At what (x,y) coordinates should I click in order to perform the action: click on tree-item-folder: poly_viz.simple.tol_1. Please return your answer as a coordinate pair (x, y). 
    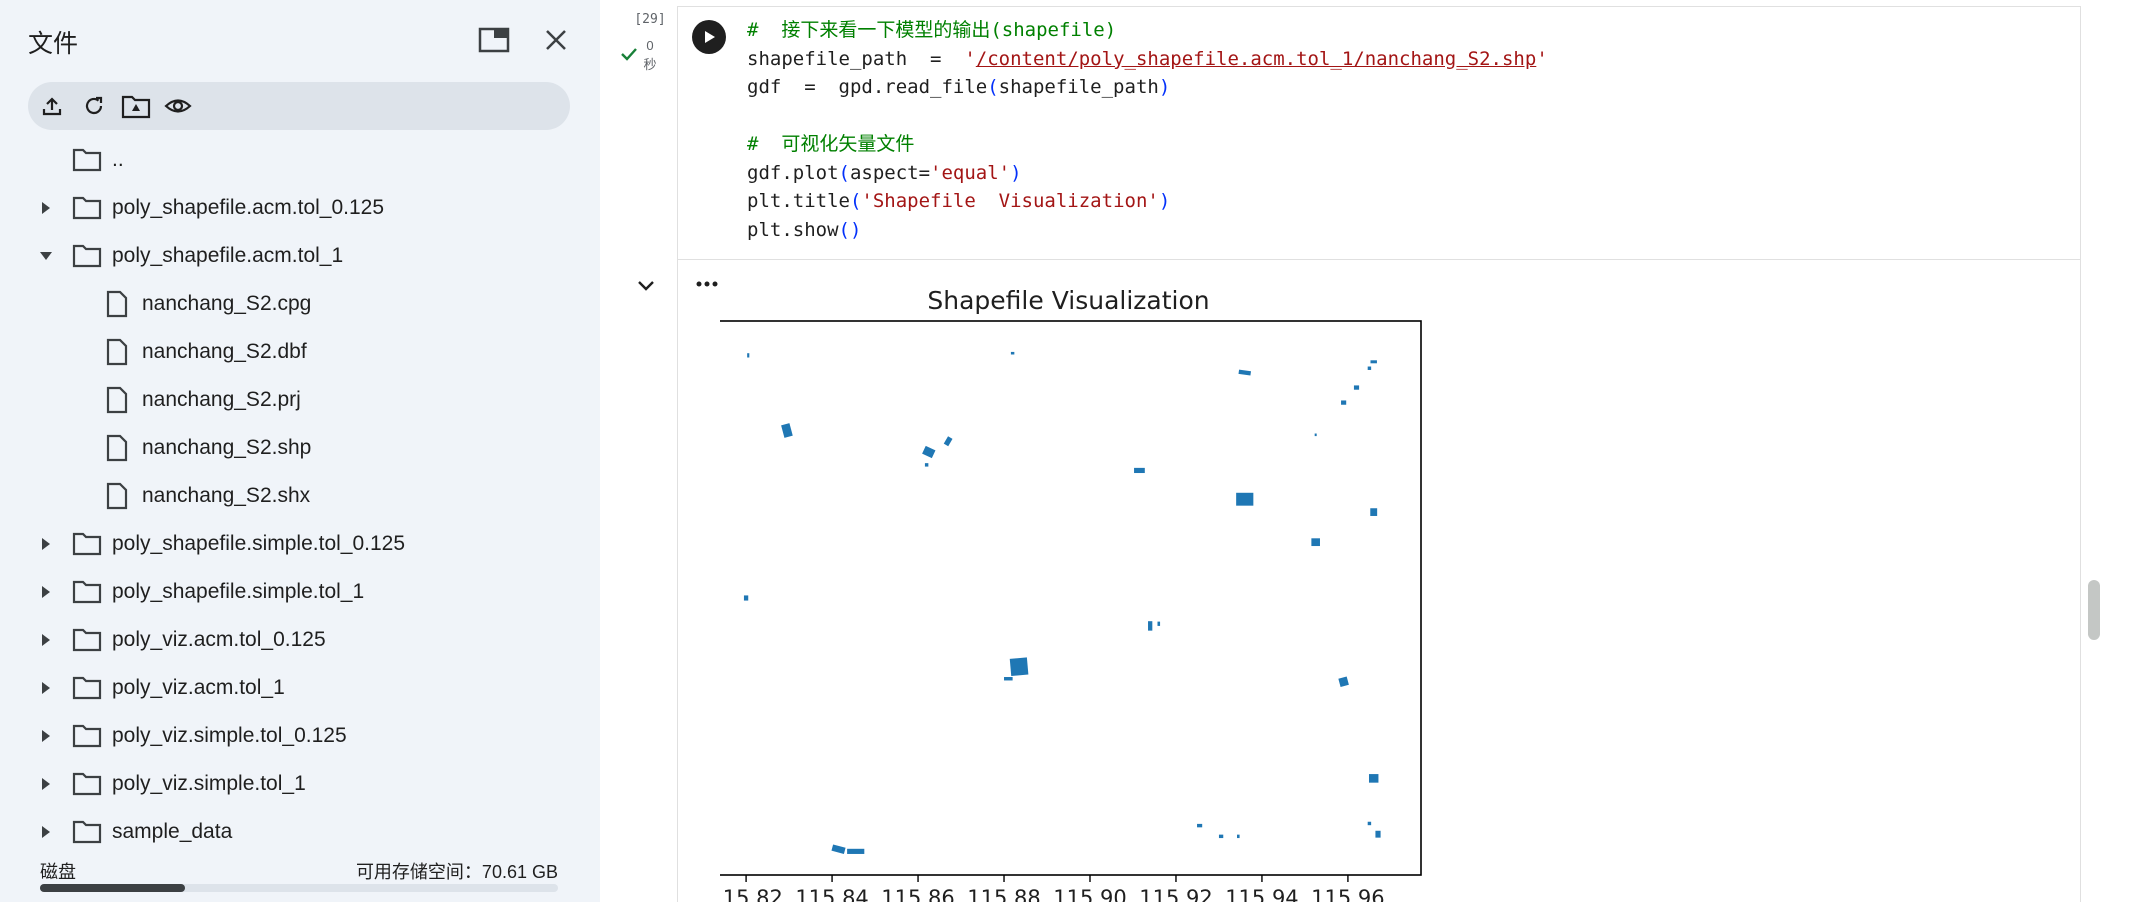
    Looking at the image, I should click on (300, 784).